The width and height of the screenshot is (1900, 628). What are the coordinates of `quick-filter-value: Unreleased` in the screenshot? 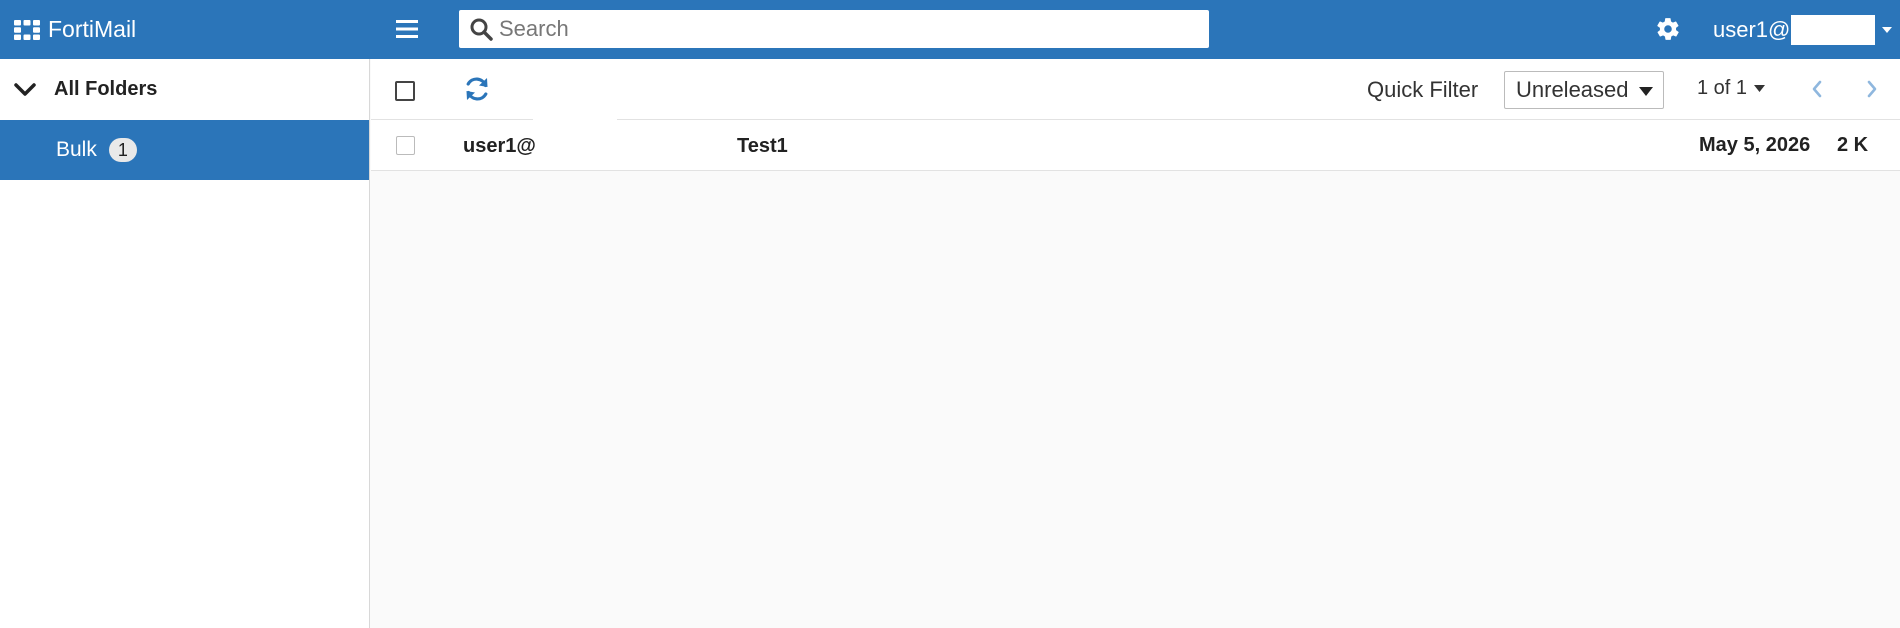 It's located at (1572, 89).